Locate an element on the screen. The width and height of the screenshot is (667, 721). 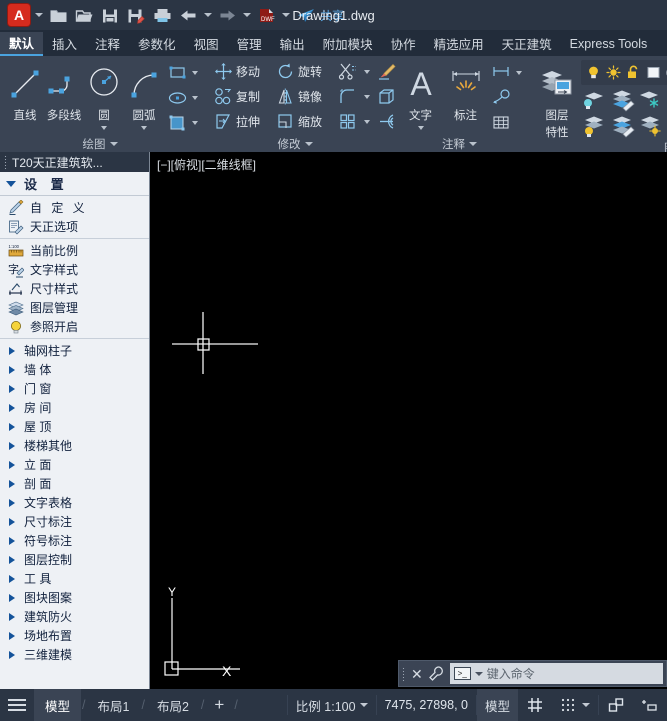
layer-snowflake-icon is located at coordinates (650, 99).